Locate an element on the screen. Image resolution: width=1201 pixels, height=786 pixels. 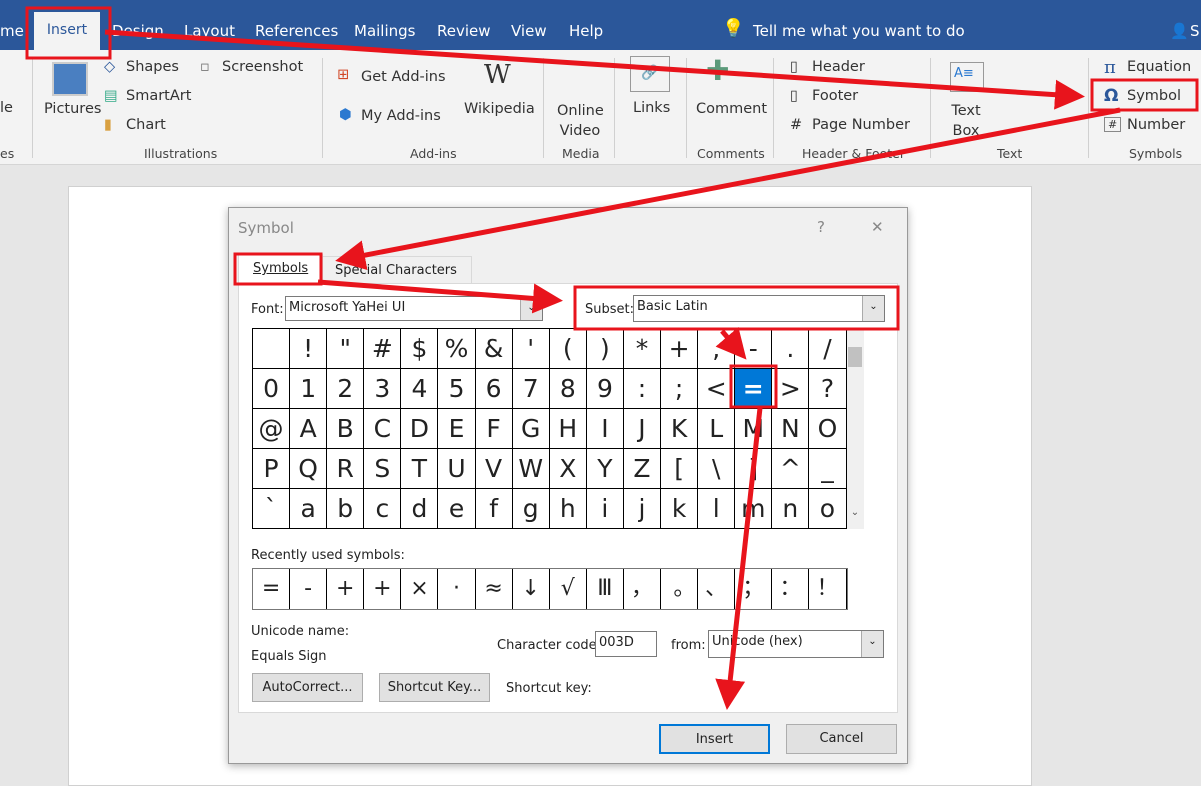
highlight-equals-cell is located at coordinates (753, 386).